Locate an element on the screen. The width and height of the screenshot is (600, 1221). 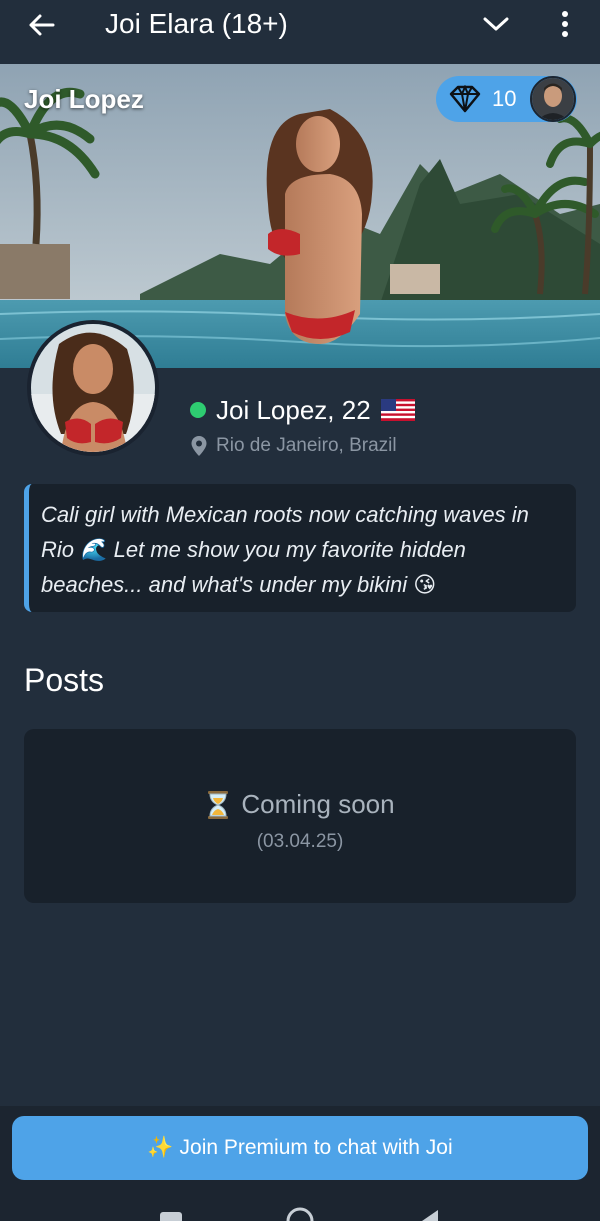
gem-balance: 10 is located at coordinates (506, 99).